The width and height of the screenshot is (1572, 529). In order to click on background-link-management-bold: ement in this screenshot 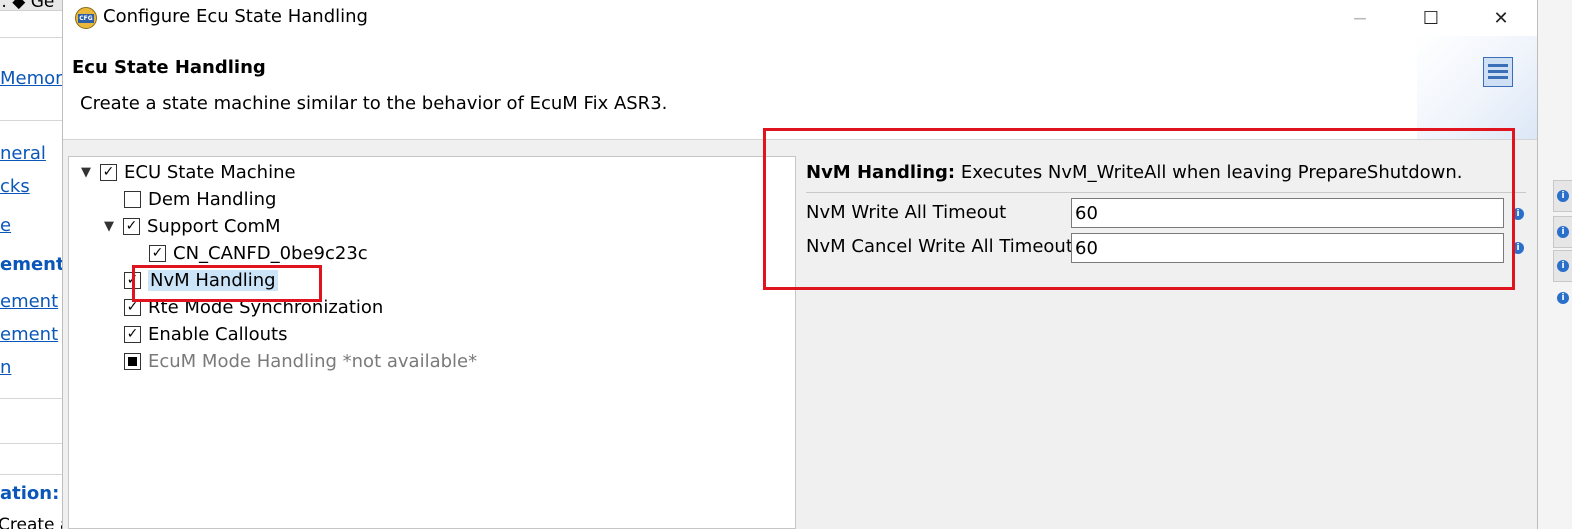, I will do `click(31, 264)`.